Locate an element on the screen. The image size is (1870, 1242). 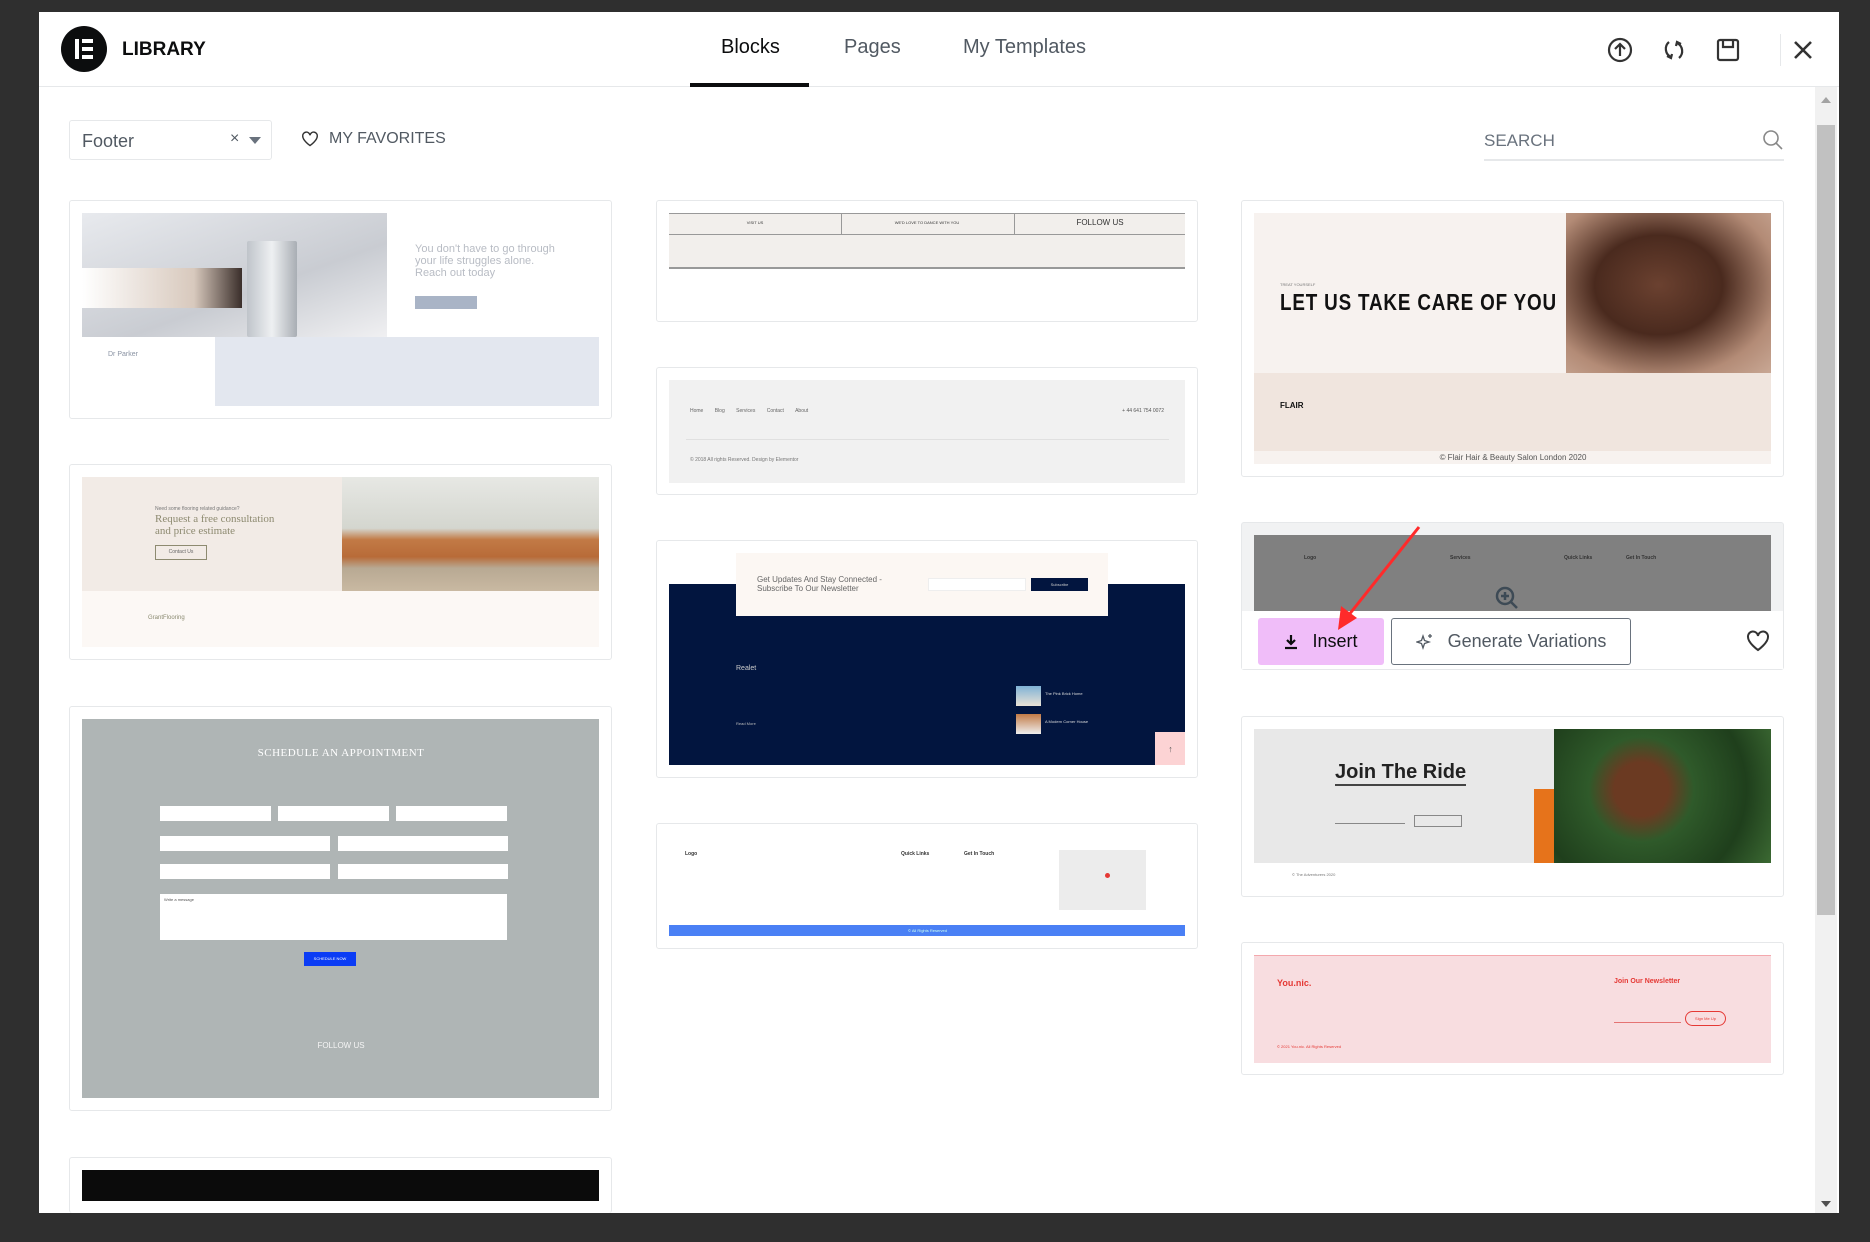
thumb-text: Logo is located at coordinates (1310, 558).